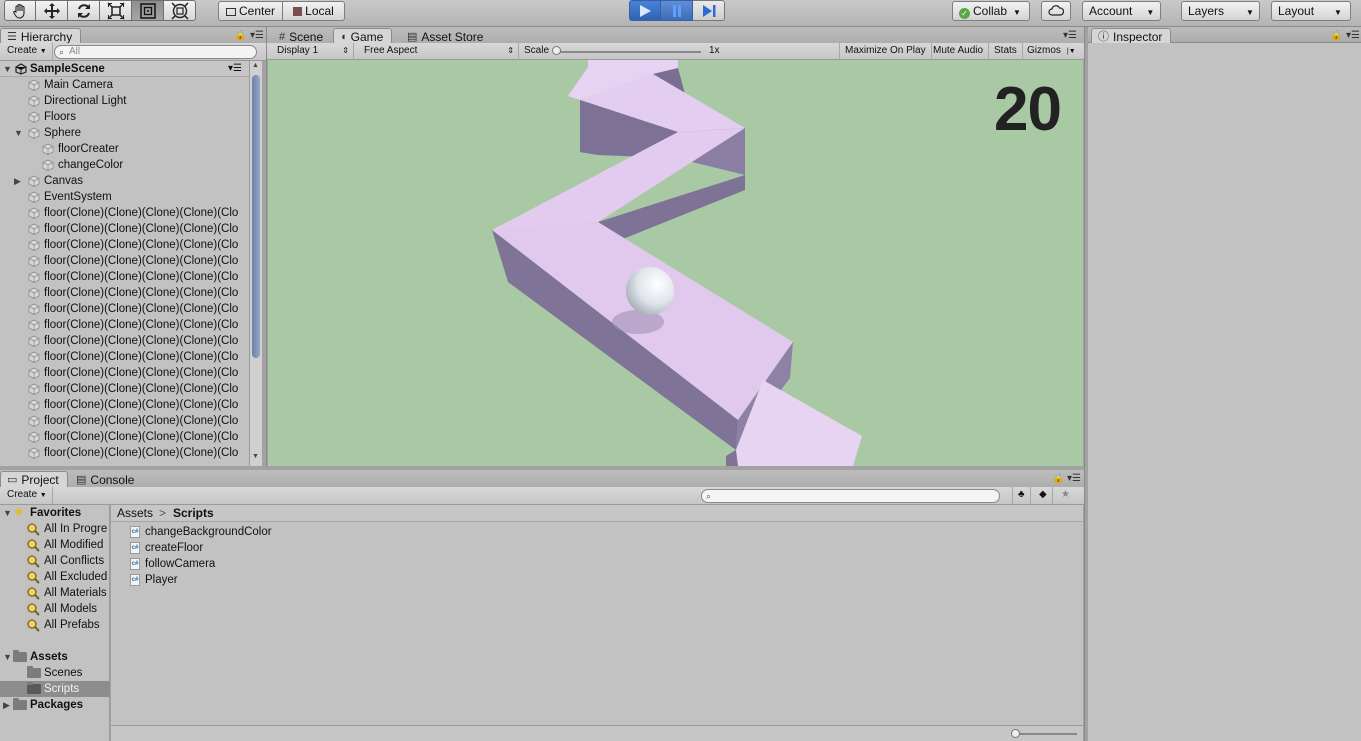 The image size is (1361, 741). I want to click on mute-label: Mute Audio, so click(958, 50).